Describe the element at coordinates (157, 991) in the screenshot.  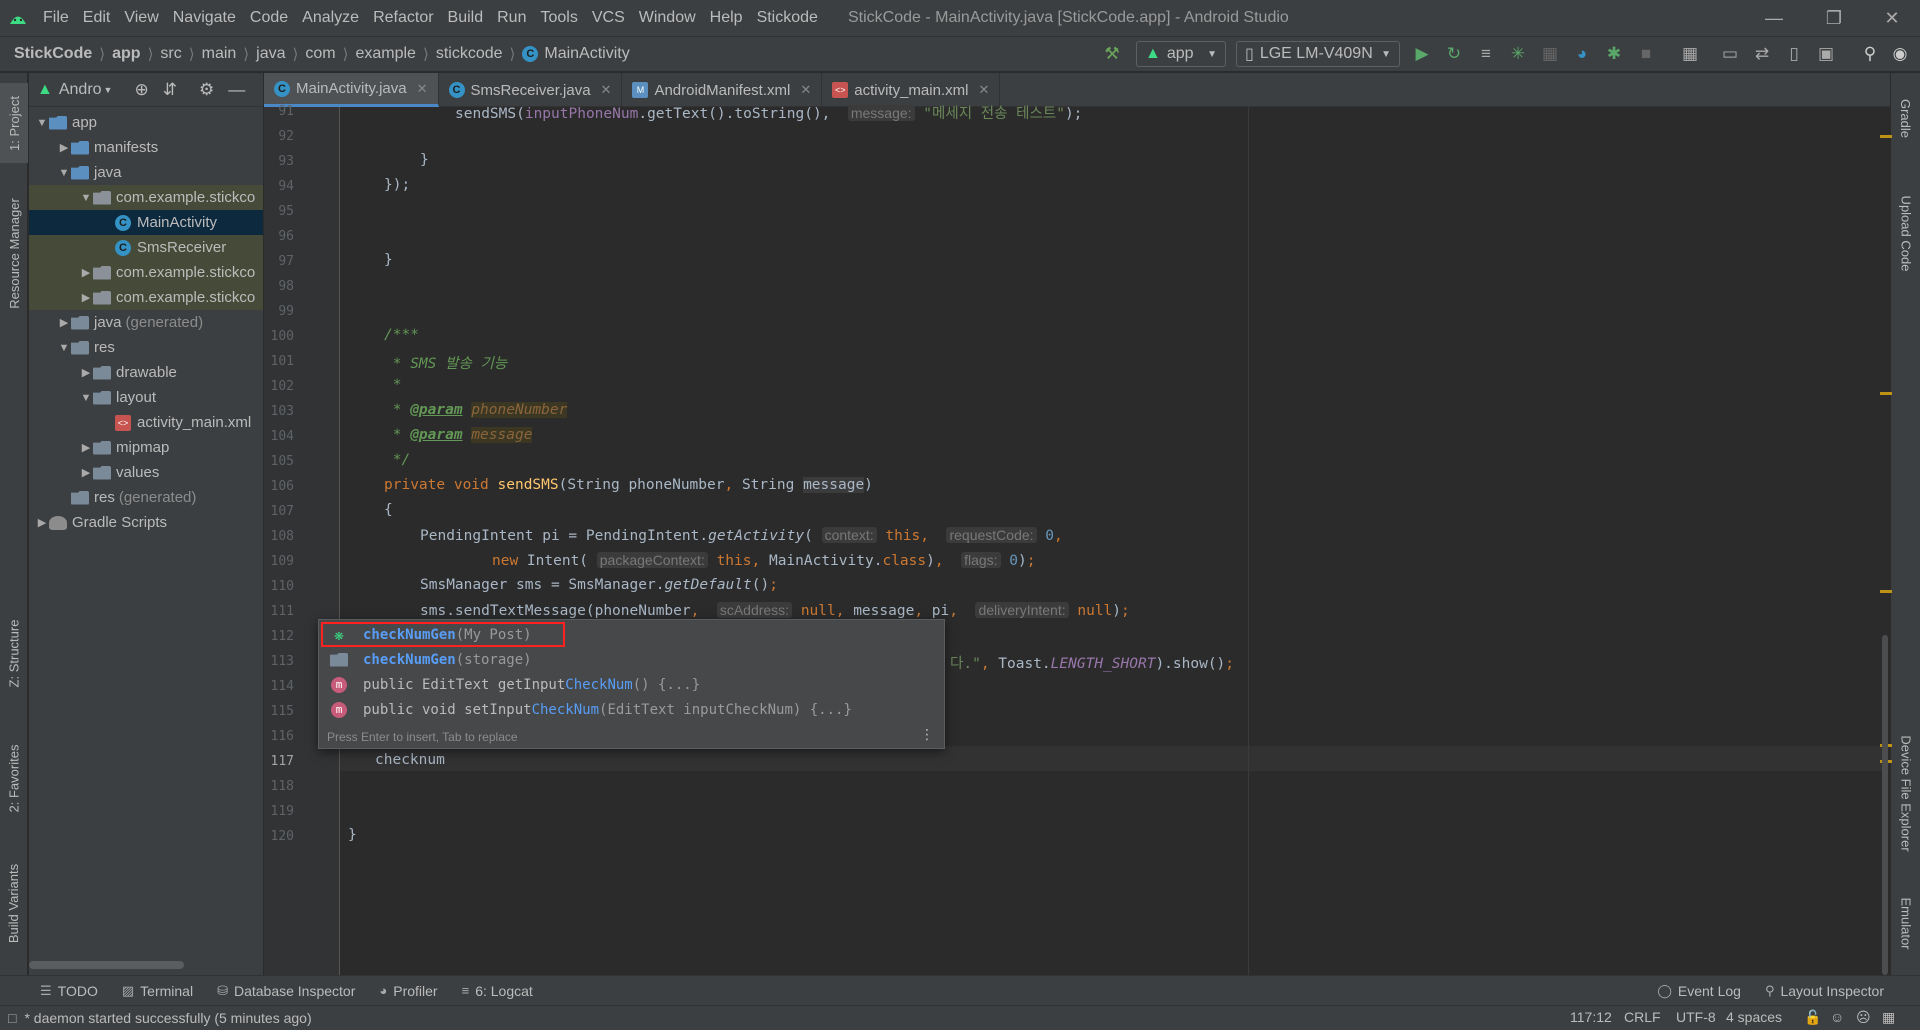
I see `tool-terminal: ▨ Terminal` at that location.